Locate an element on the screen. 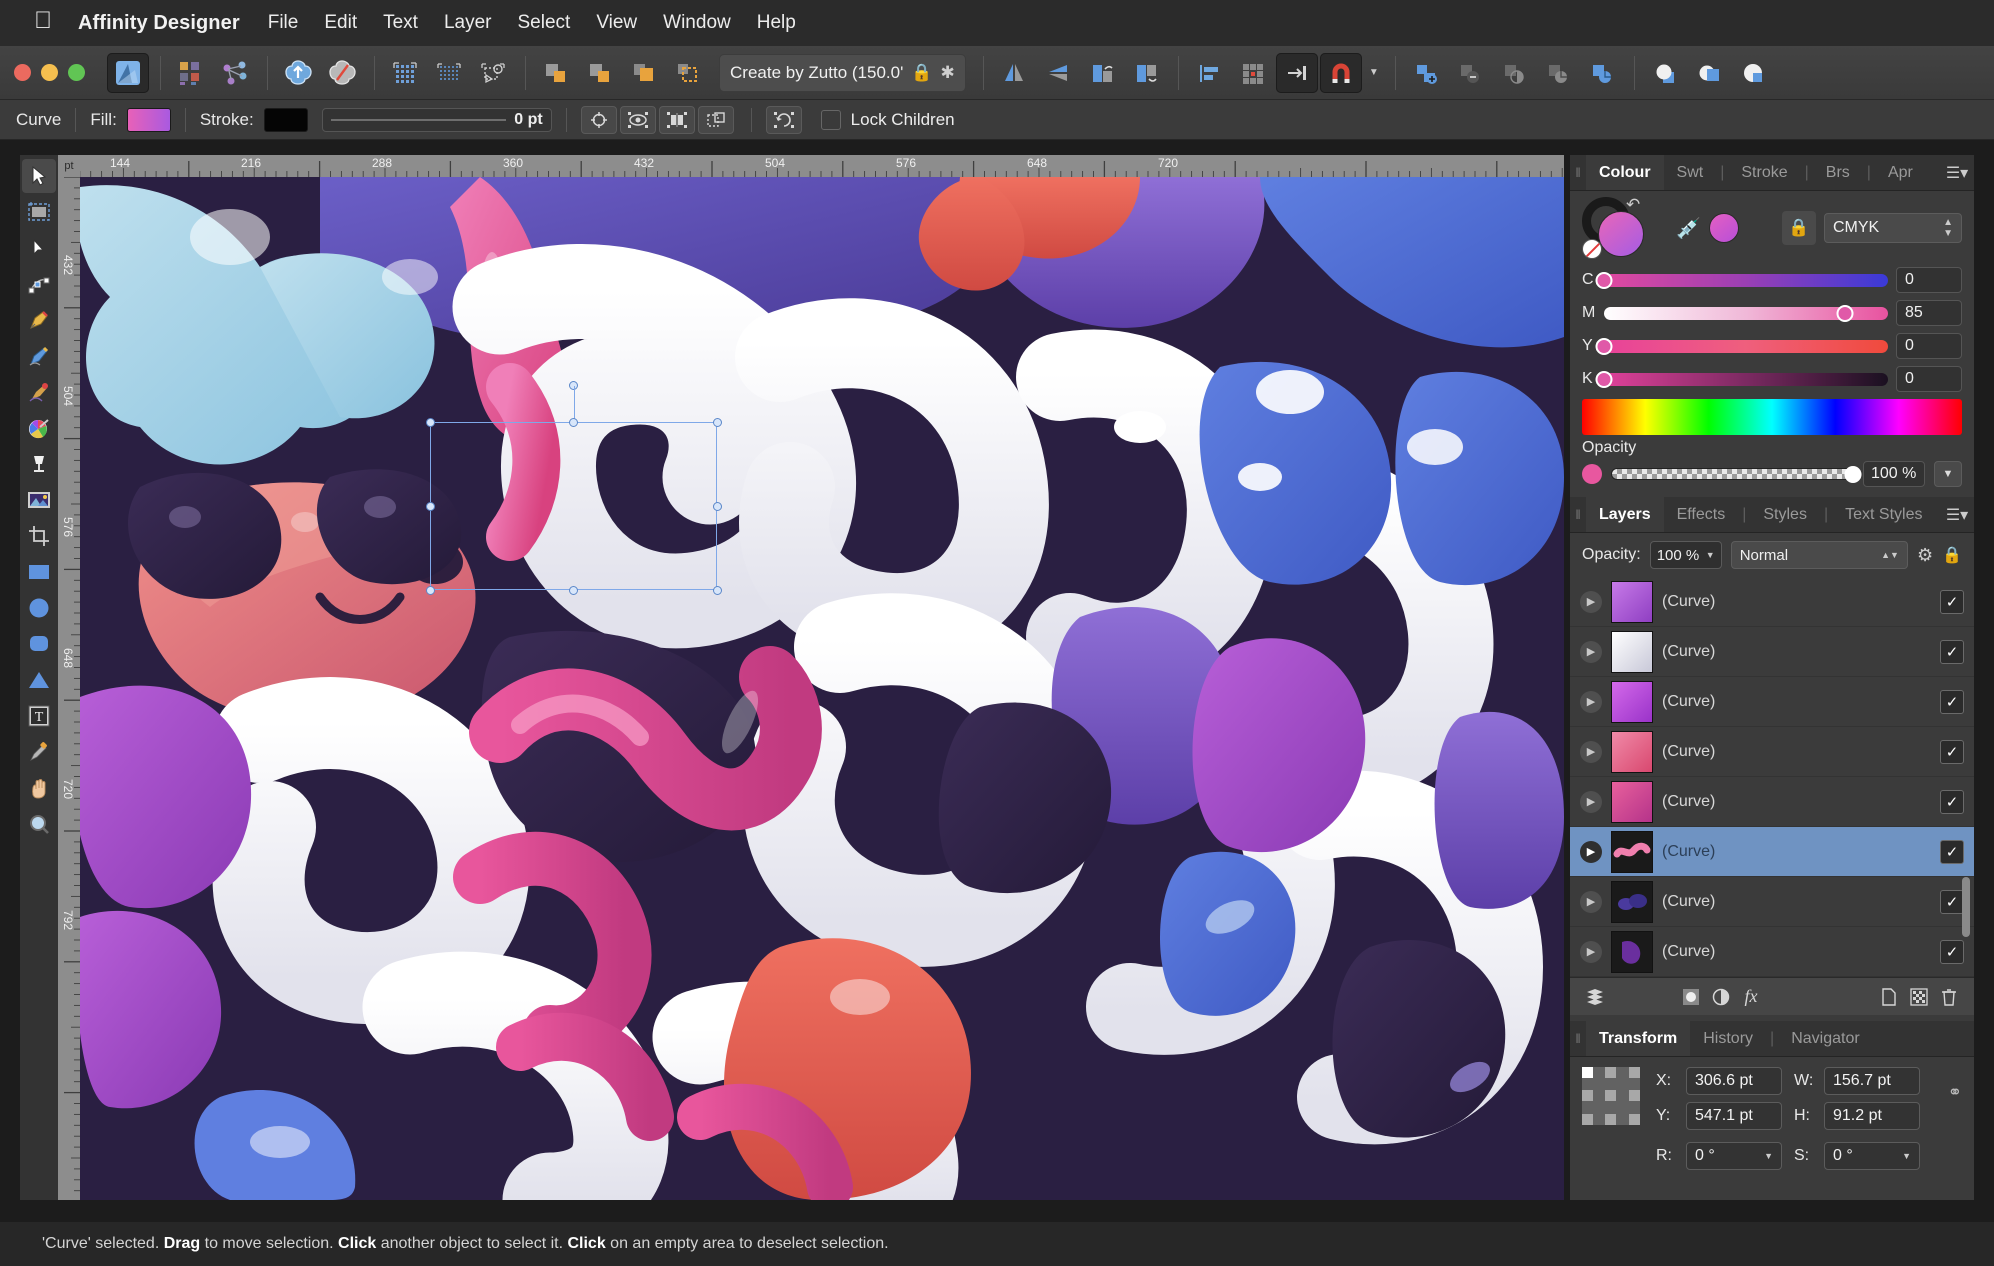  selection-handle-bc is located at coordinates (573, 590).